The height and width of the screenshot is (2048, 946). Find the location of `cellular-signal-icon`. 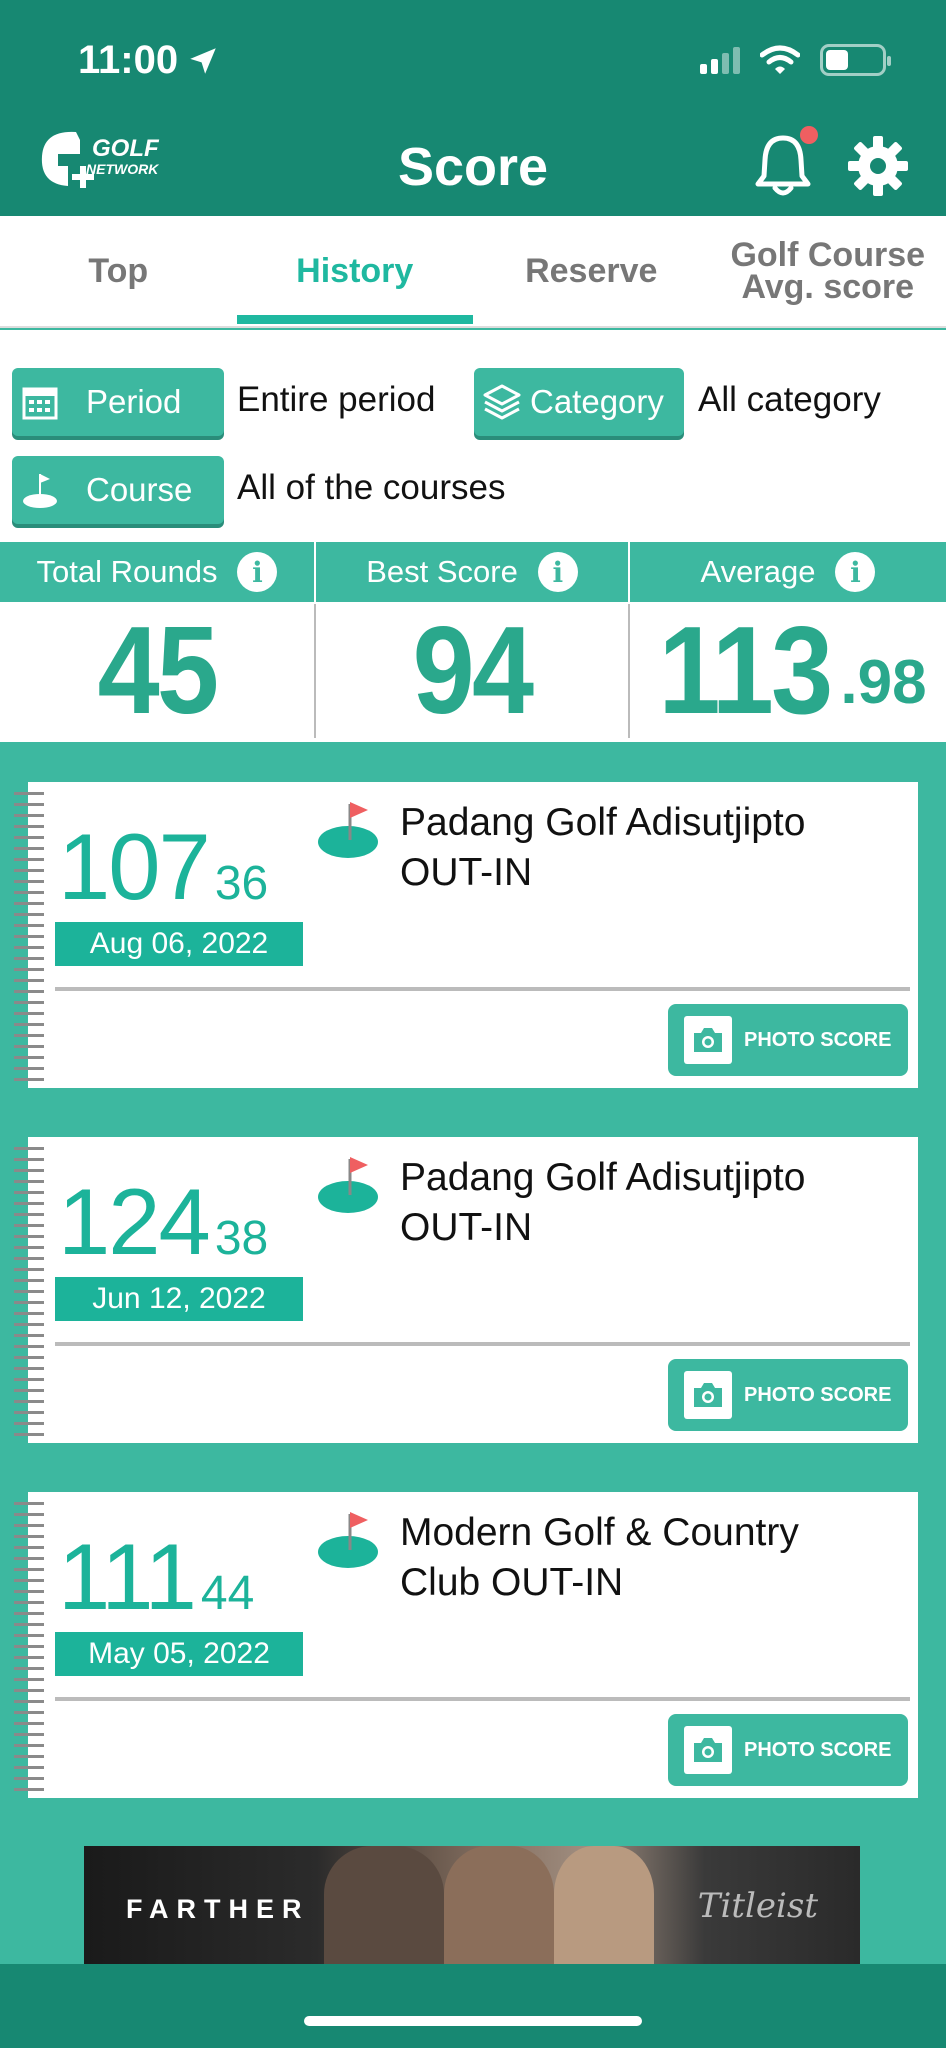

cellular-signal-icon is located at coordinates (720, 60).